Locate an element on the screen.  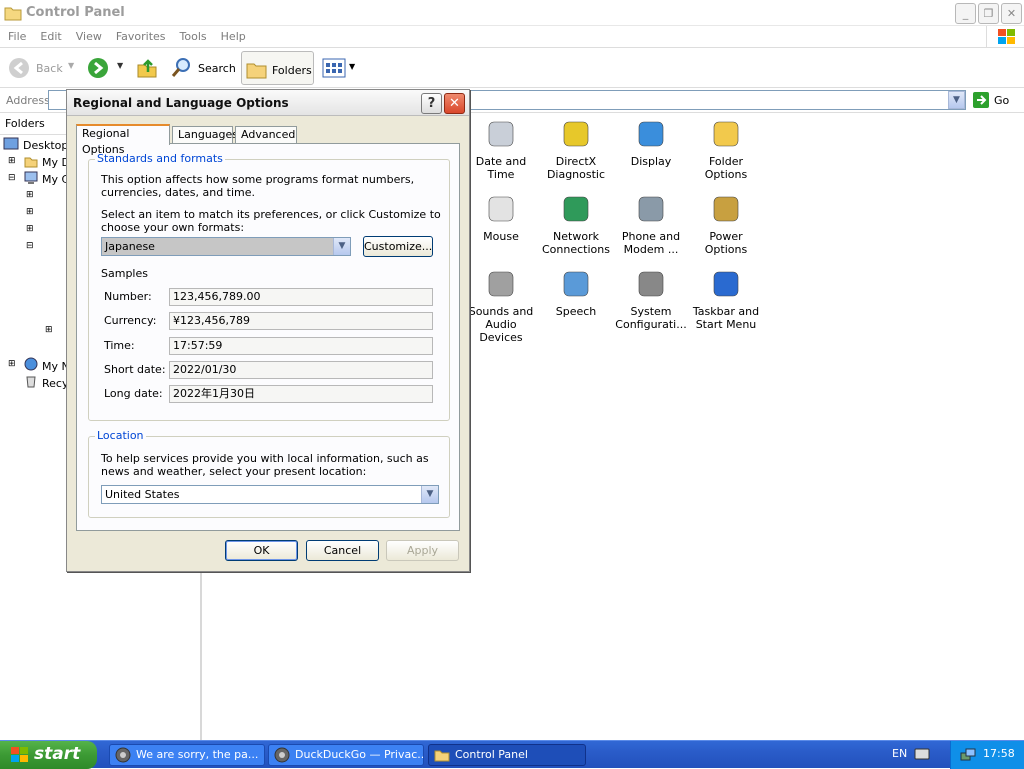
cp-item-label: Date and Time is located at coordinates (501, 168).